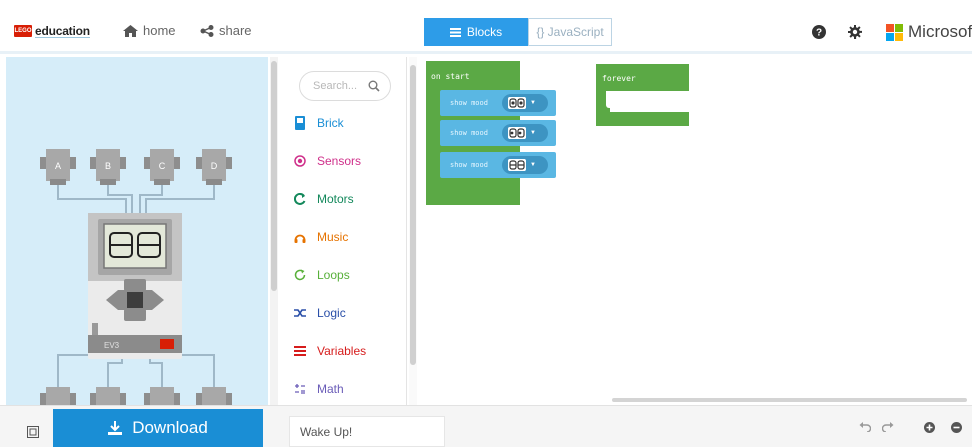  What do you see at coordinates (162, 166) in the screenshot?
I see `port-c-label: C` at bounding box center [162, 166].